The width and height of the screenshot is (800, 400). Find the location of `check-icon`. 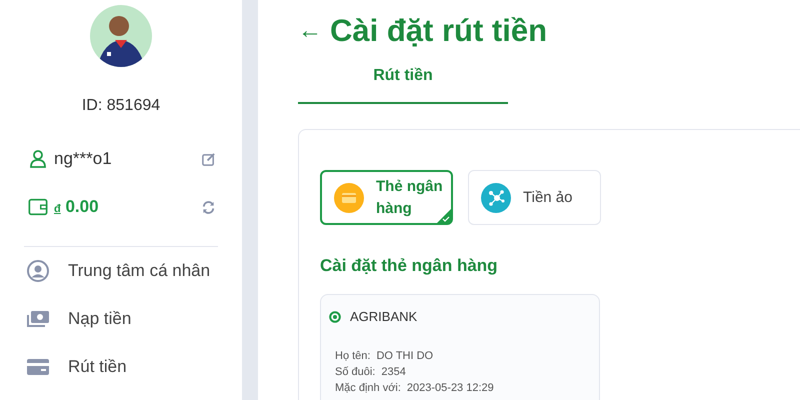

check-icon is located at coordinates (444, 216).